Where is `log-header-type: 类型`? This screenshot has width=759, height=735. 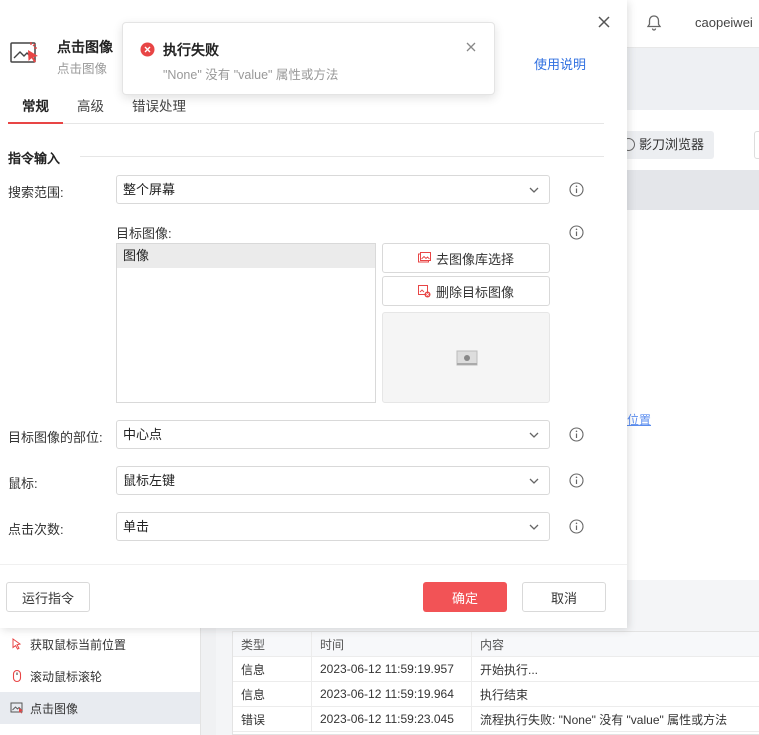 log-header-type: 类型 is located at coordinates (272, 644).